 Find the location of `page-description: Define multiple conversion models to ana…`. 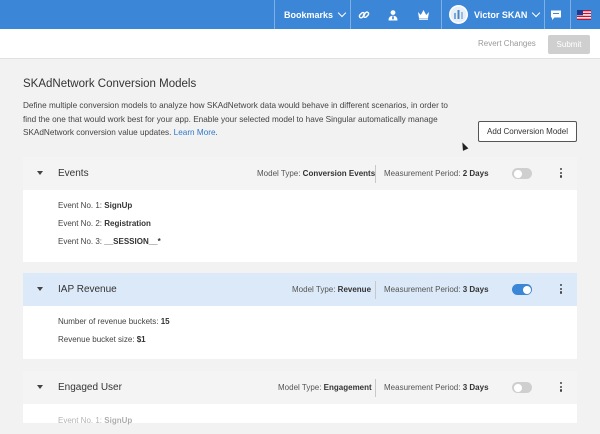

page-description: Define multiple conversion models to ana… is located at coordinates (243, 119).